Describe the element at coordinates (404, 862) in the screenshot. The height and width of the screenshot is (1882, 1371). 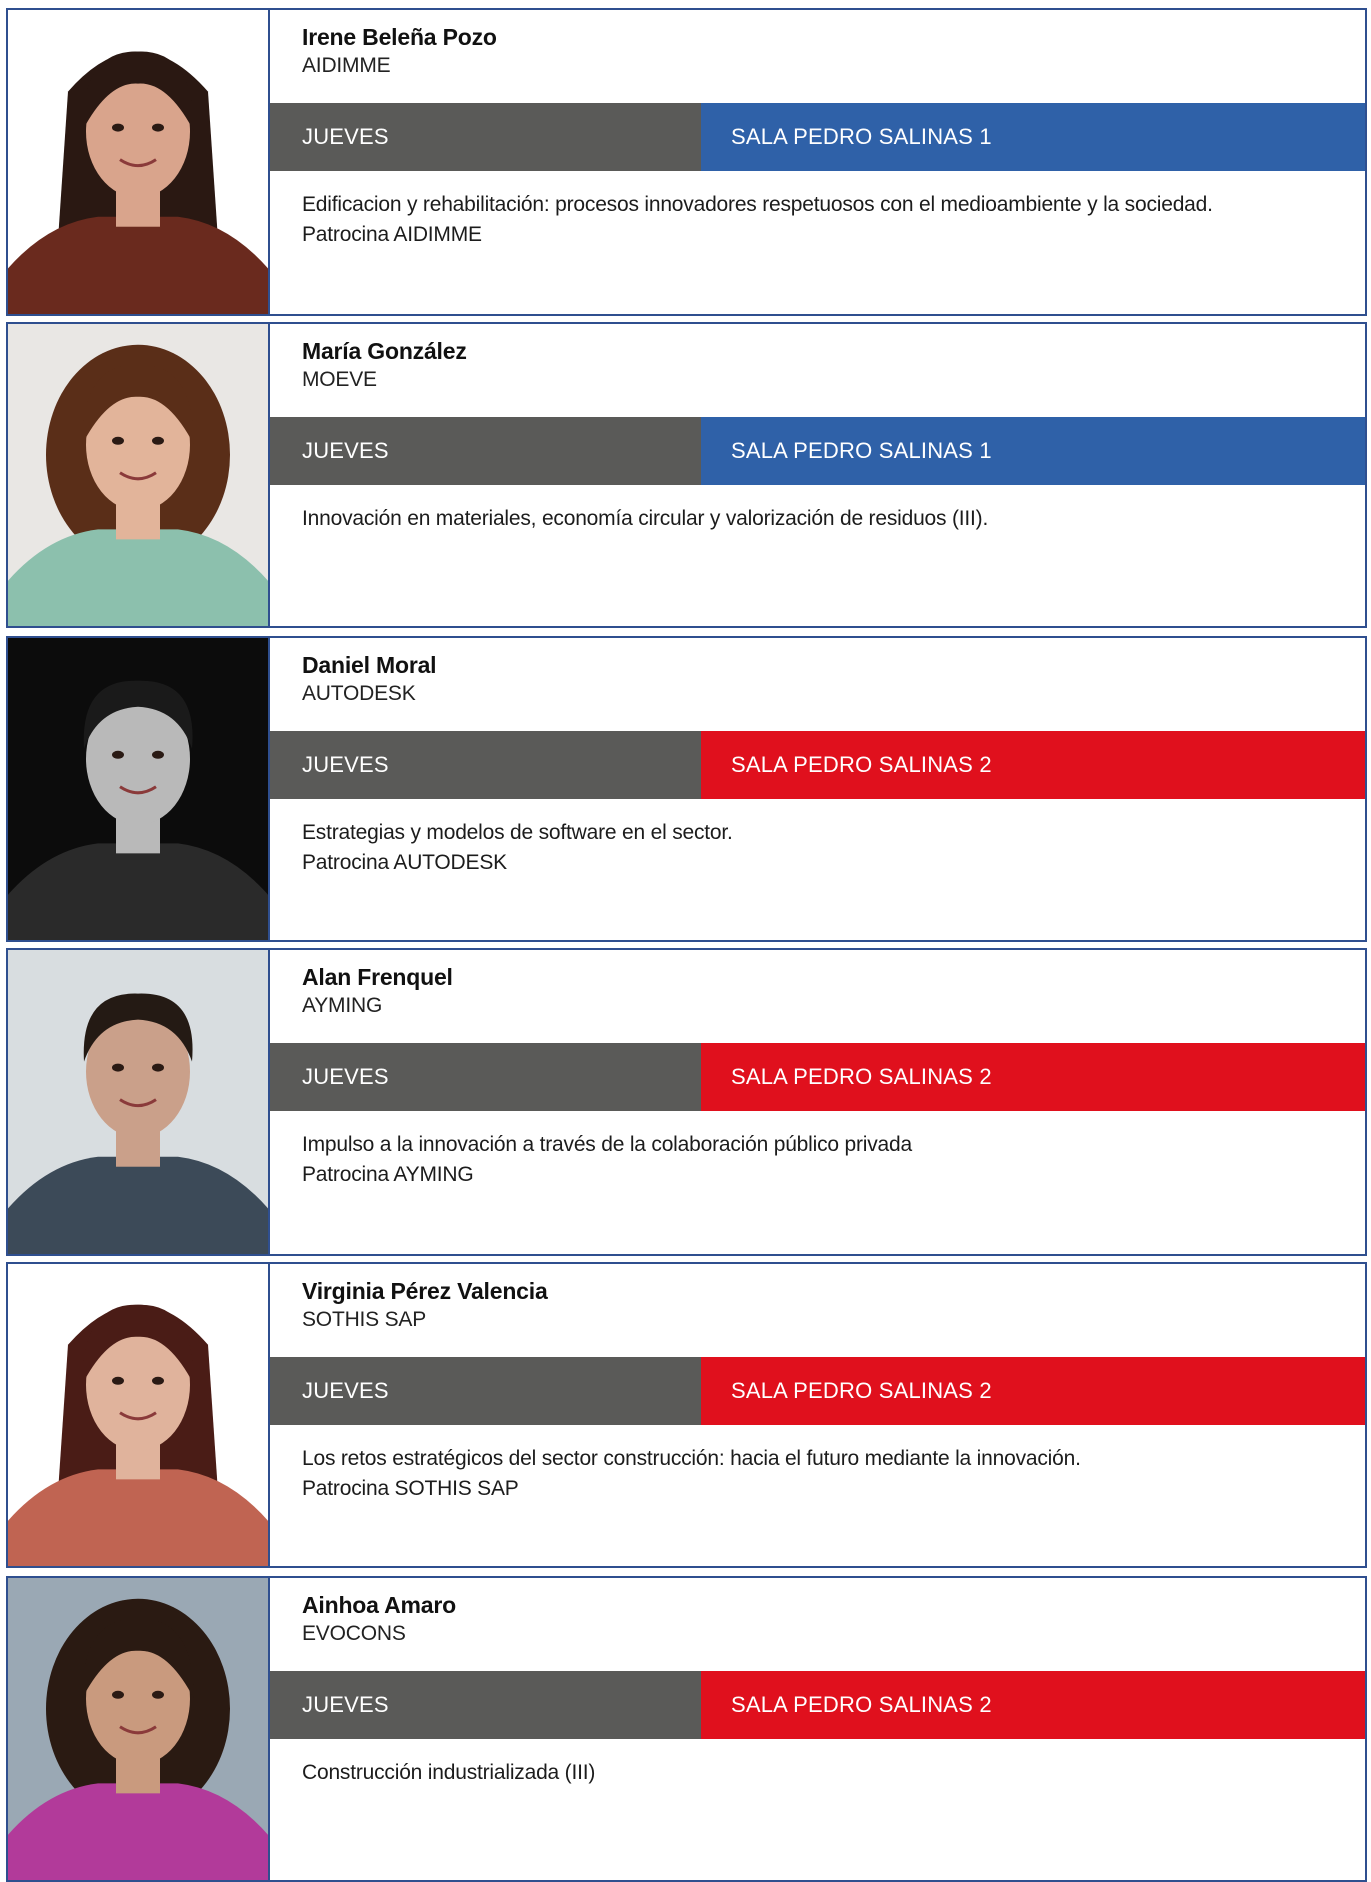
I see `session-sponsor: Patrocina AUTODESK` at that location.